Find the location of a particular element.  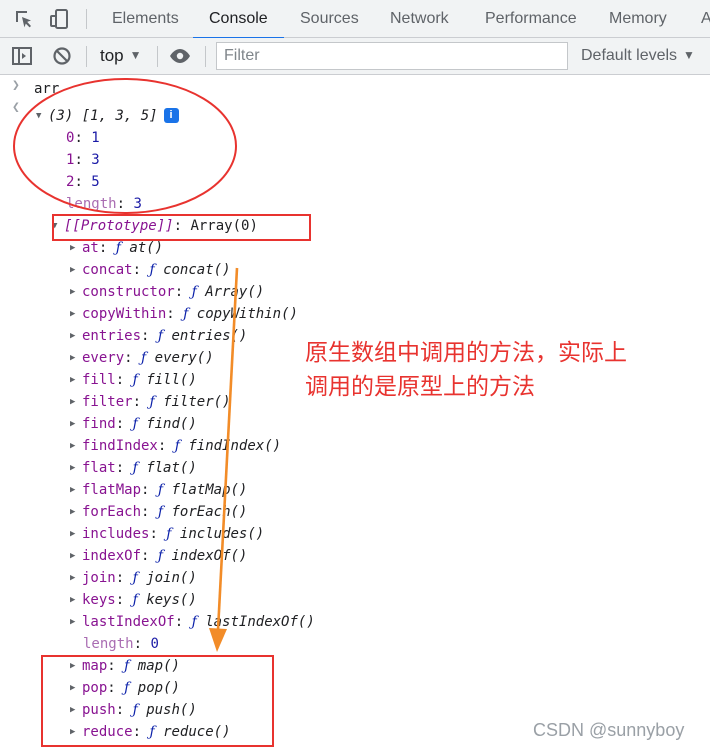

method-signature: map() is located at coordinates (158, 666).